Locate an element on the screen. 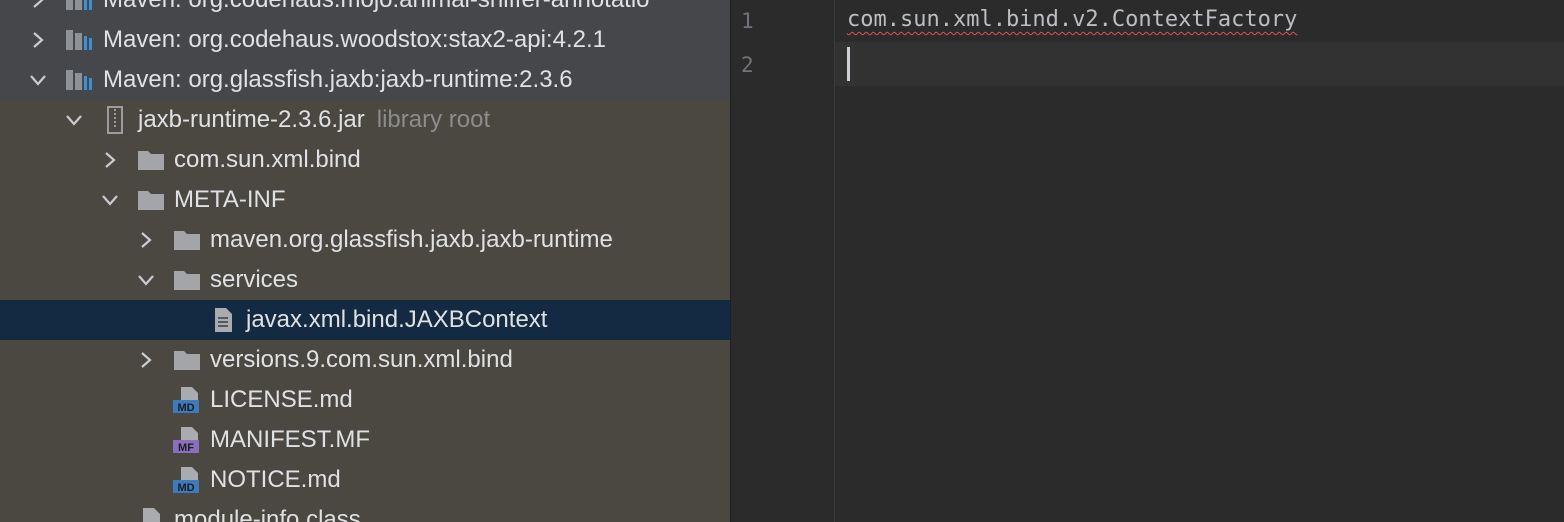 The width and height of the screenshot is (1564, 522). tree-row-services: services is located at coordinates (365, 280).